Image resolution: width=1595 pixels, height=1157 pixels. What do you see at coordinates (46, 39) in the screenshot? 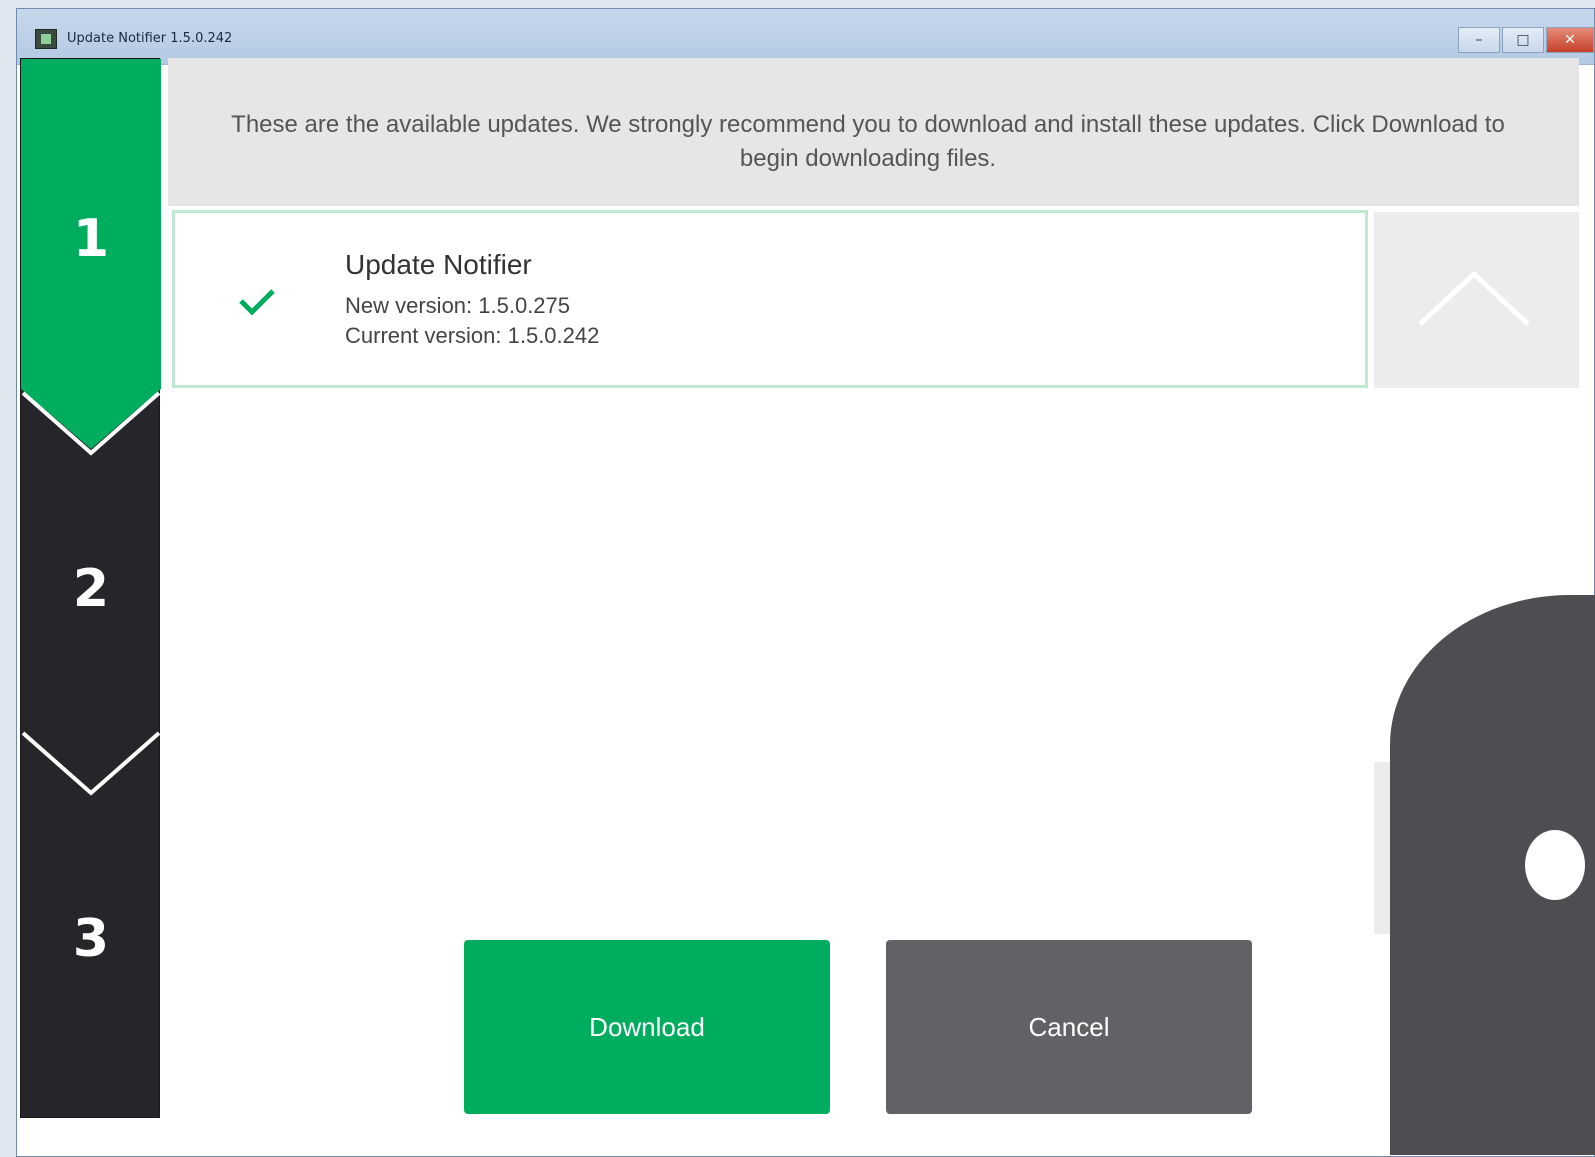
I see `app-icon` at bounding box center [46, 39].